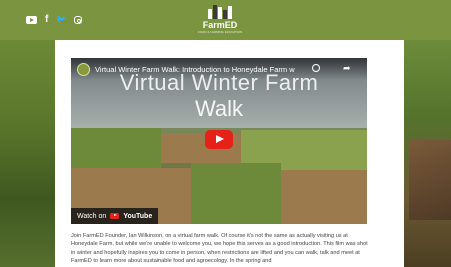 The height and width of the screenshot is (267, 451). I want to click on video-overlay-title: Virtual Winter Farm, so click(219, 82).